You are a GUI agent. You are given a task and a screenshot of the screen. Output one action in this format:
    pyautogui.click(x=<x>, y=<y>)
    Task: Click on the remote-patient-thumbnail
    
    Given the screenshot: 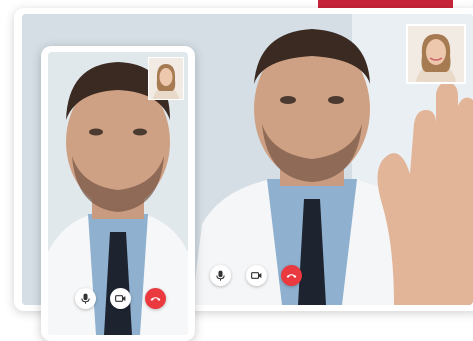 What is the action you would take?
    pyautogui.click(x=436, y=54)
    